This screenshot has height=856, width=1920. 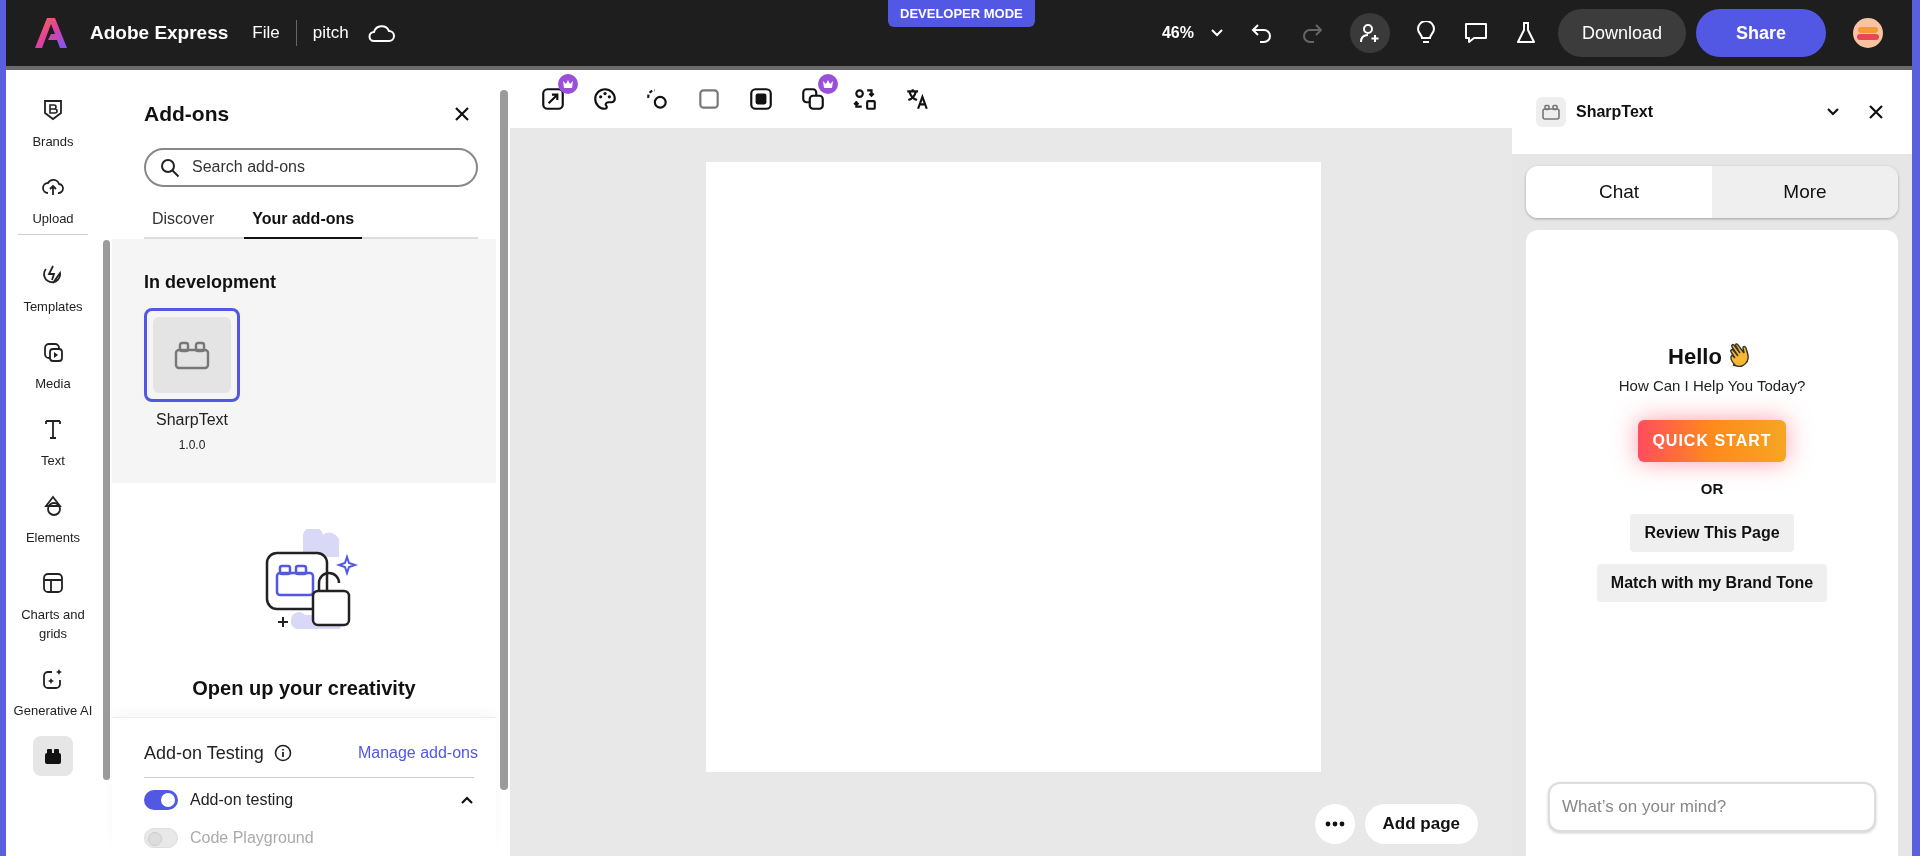 I want to click on rail-item: Elements, so click(x=53, y=516).